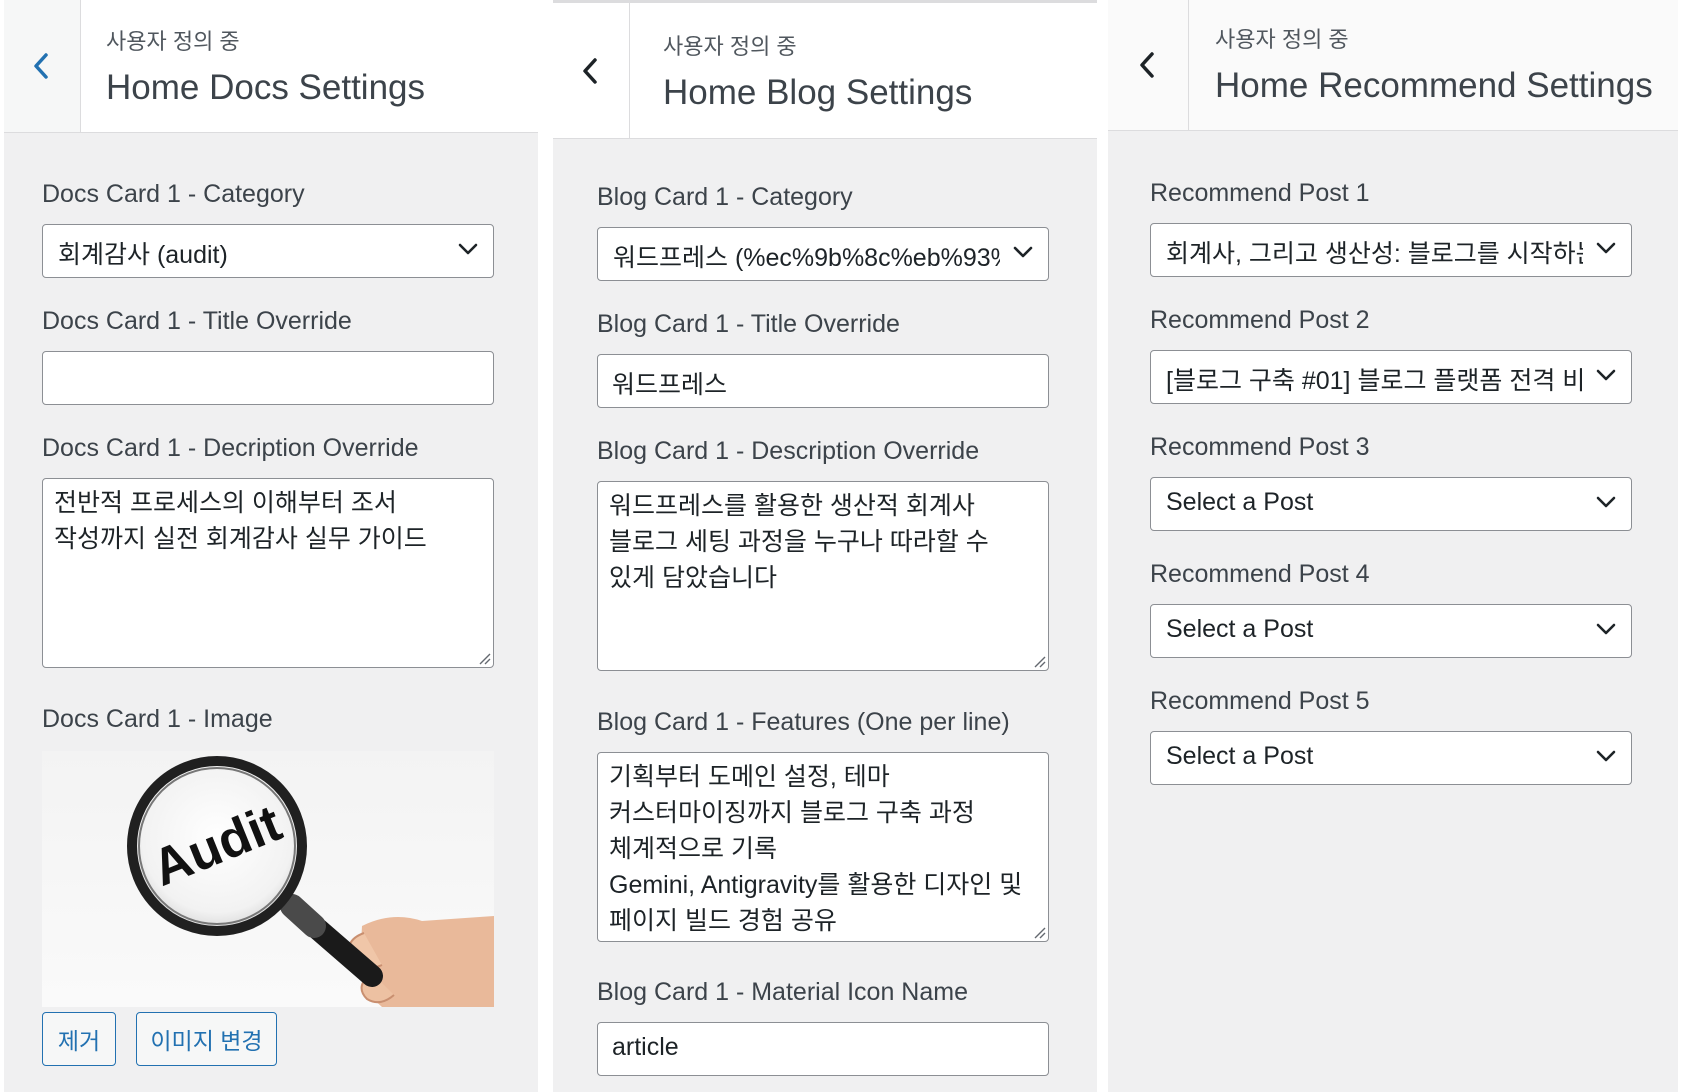 The height and width of the screenshot is (1092, 1696). What do you see at coordinates (240, 521) in the screenshot?
I see `textarea-value: 전반적 프로세스의 이해부터 조서 작성까지 실전 회계감사 실무 가이드` at bounding box center [240, 521].